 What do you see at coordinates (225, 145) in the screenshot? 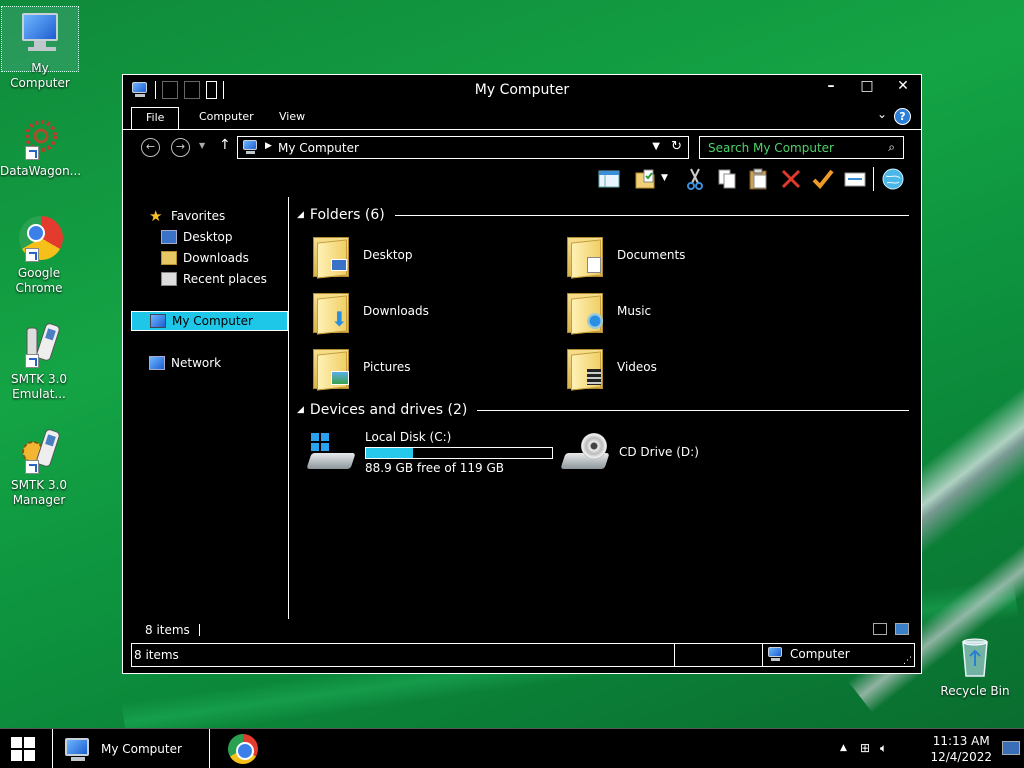
I see `up-button: ↑` at bounding box center [225, 145].